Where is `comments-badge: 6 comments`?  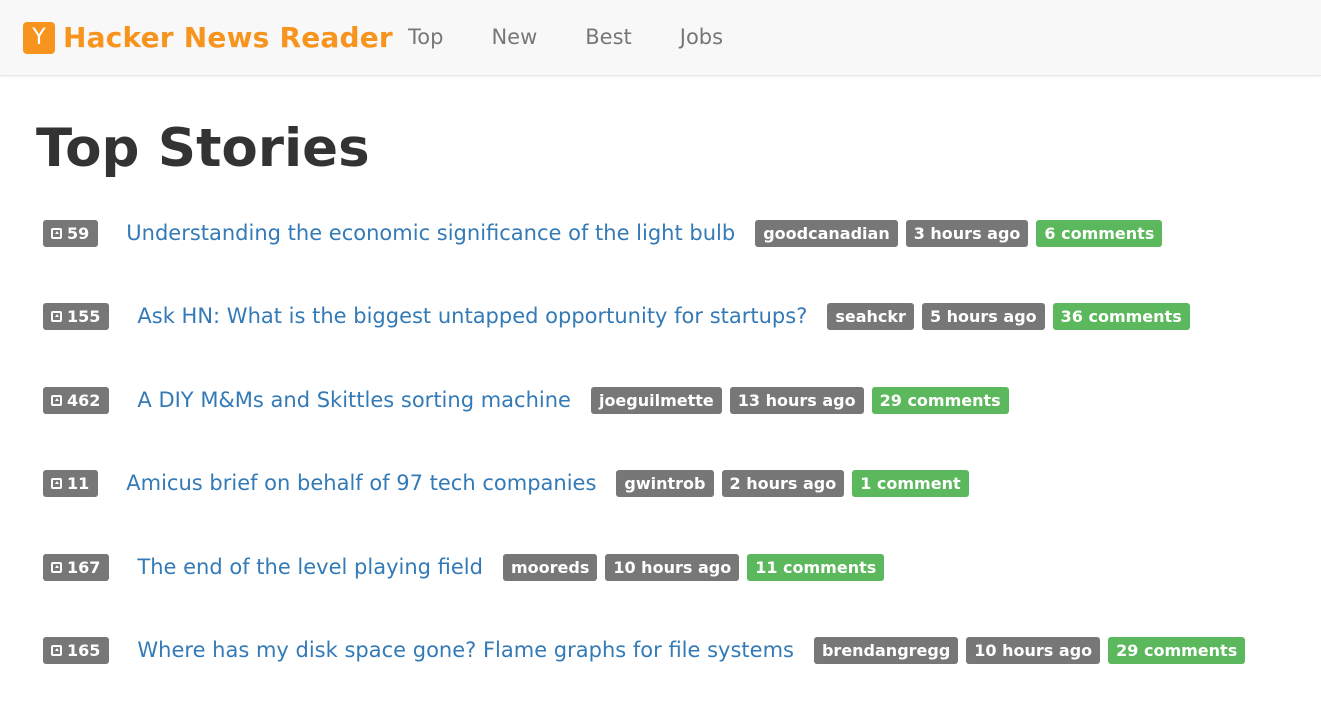 comments-badge: 6 comments is located at coordinates (1099, 233).